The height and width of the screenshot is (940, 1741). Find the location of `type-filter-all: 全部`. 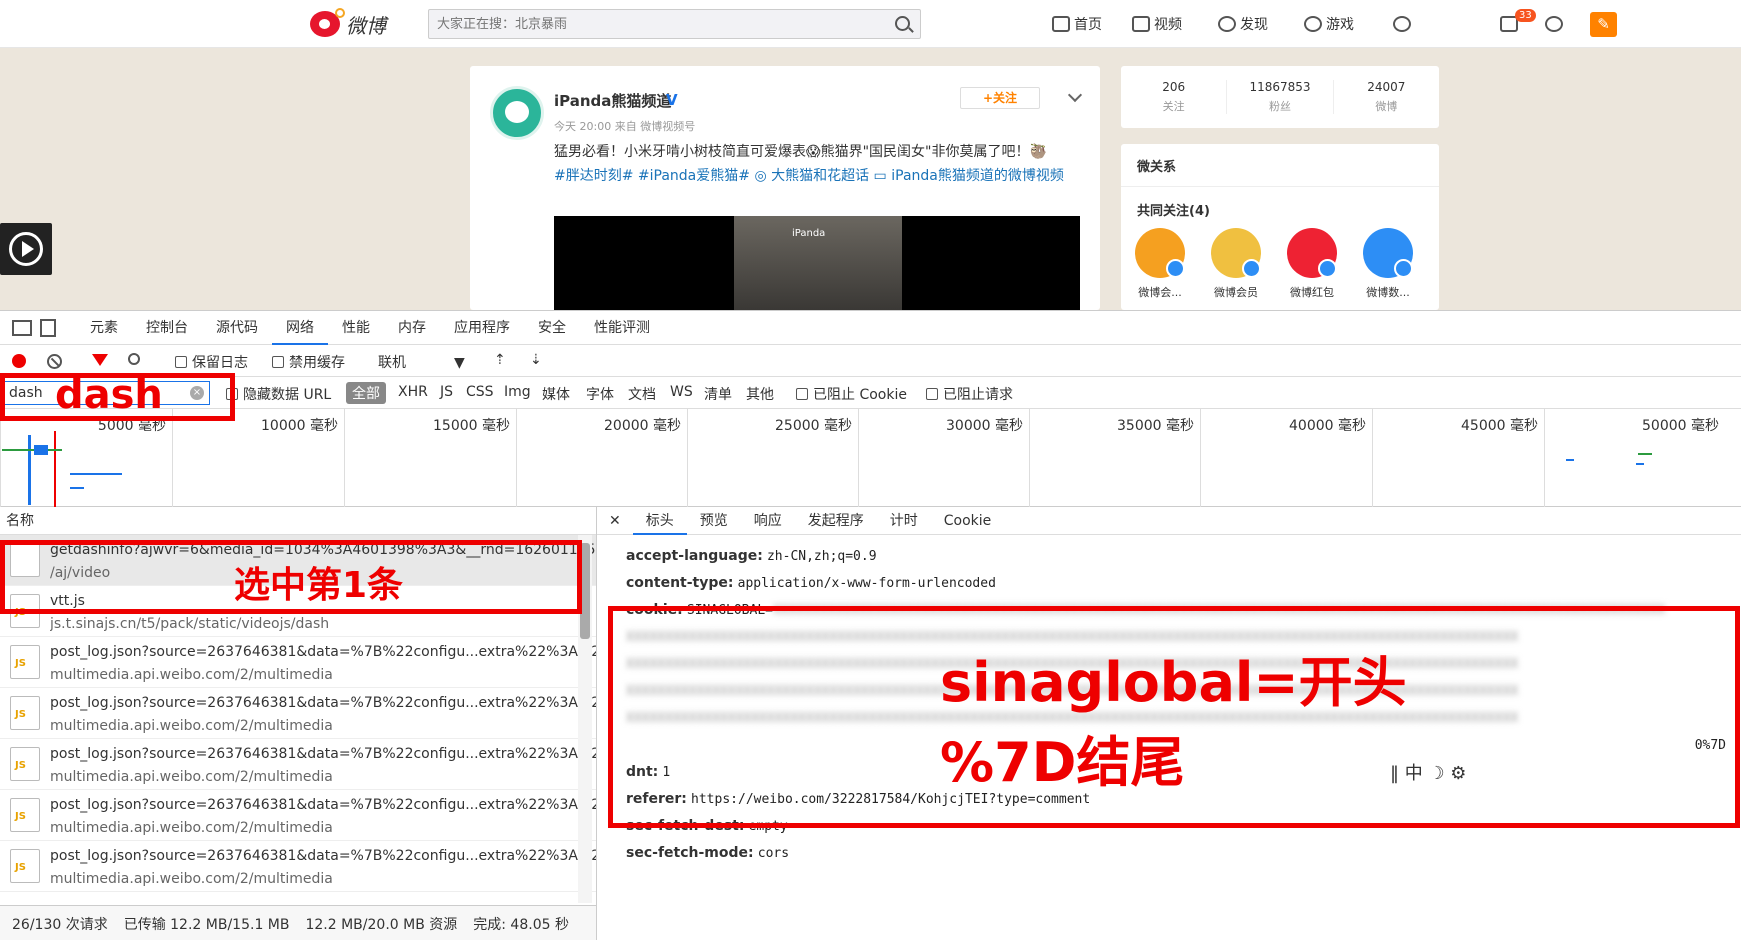

type-filter-all: 全部 is located at coordinates (366, 393).